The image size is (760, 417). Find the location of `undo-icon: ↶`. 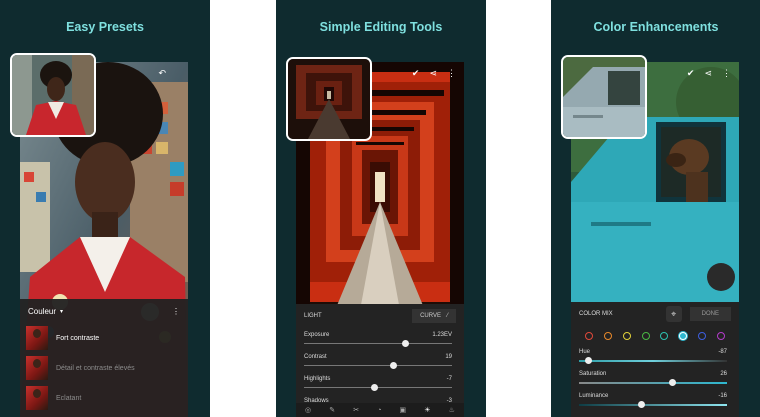

undo-icon: ↶ is located at coordinates (162, 73).